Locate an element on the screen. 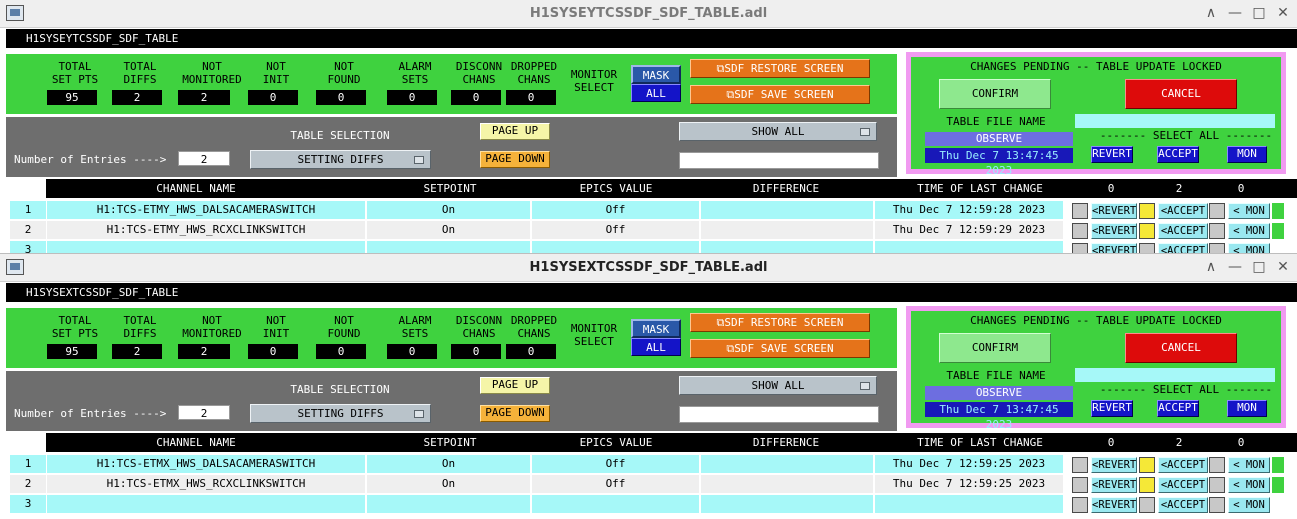  stat-label-line2: DIFFS is located at coordinates (140, 79).